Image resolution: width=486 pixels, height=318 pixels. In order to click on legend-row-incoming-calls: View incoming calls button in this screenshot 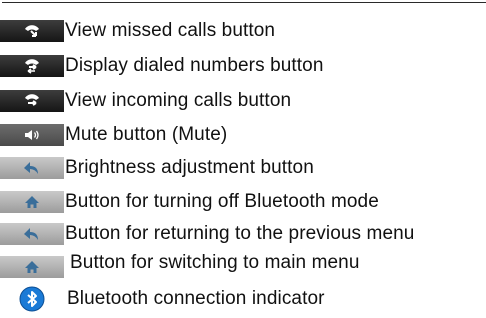, I will do `click(243, 101)`.